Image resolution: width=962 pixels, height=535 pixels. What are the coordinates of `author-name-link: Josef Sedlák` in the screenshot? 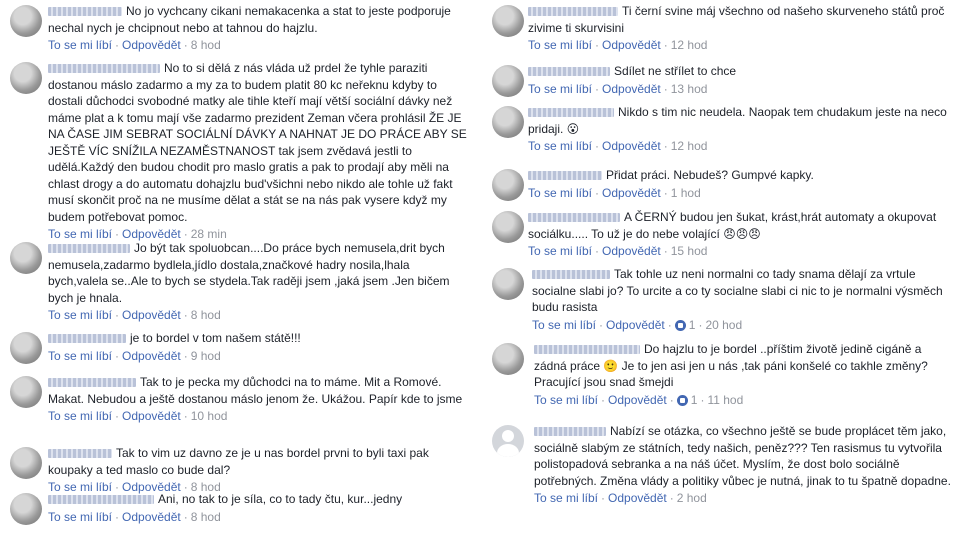 It's located at (571, 275).